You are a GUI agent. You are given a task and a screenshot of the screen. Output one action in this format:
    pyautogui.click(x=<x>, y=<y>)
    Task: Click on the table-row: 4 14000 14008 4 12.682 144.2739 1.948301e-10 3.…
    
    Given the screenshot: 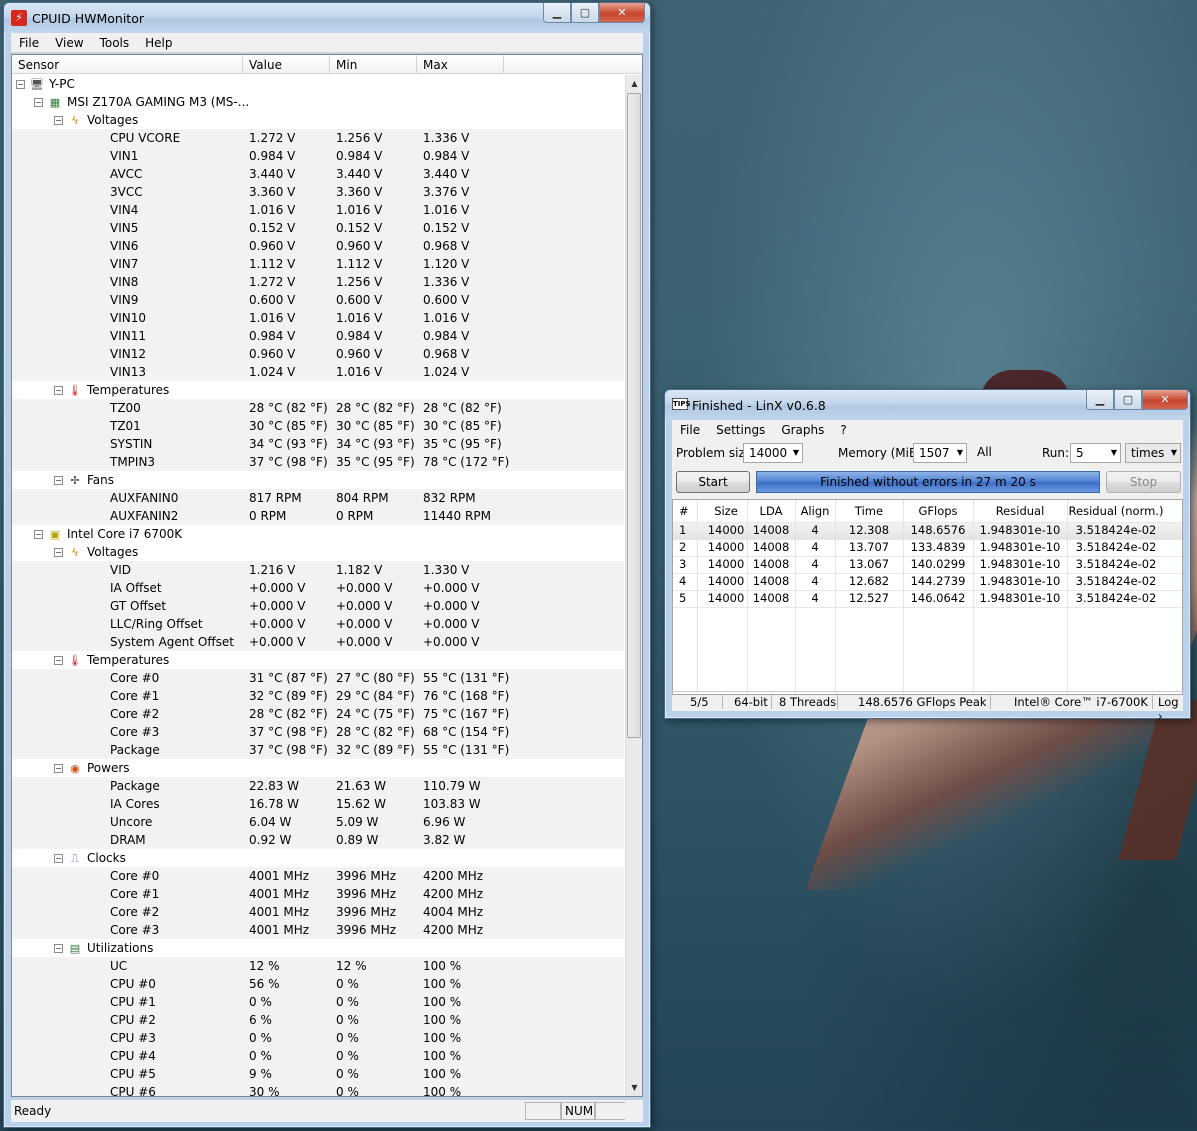 What is the action you would take?
    pyautogui.click(x=927, y=582)
    